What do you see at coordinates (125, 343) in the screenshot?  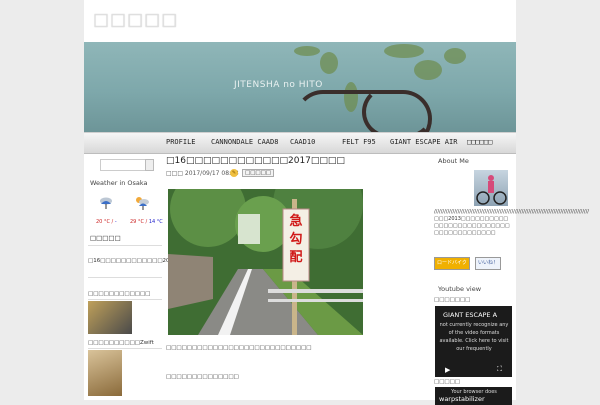 I see `sidebar-link-zwift: □□□□□□□□□□Zwift` at bounding box center [125, 343].